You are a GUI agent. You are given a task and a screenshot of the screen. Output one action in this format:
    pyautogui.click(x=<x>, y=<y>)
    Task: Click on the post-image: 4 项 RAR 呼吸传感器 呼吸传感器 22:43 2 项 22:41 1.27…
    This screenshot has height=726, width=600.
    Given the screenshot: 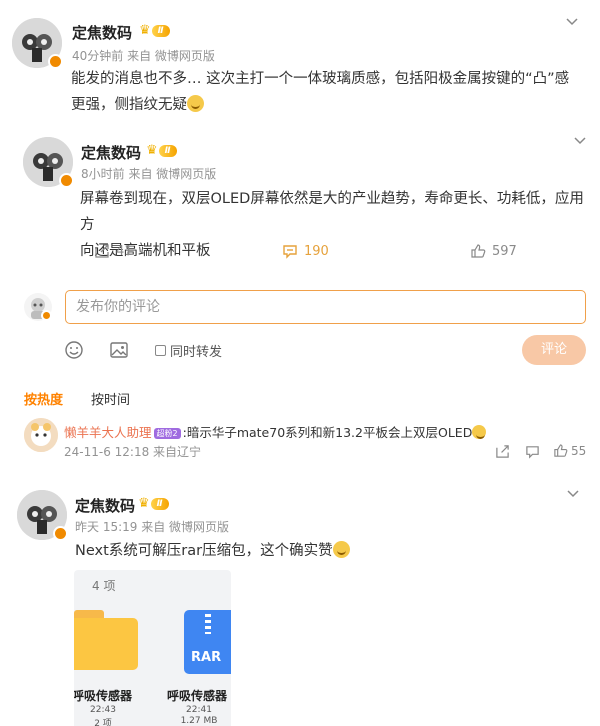 What is the action you would take?
    pyautogui.click(x=152, y=648)
    